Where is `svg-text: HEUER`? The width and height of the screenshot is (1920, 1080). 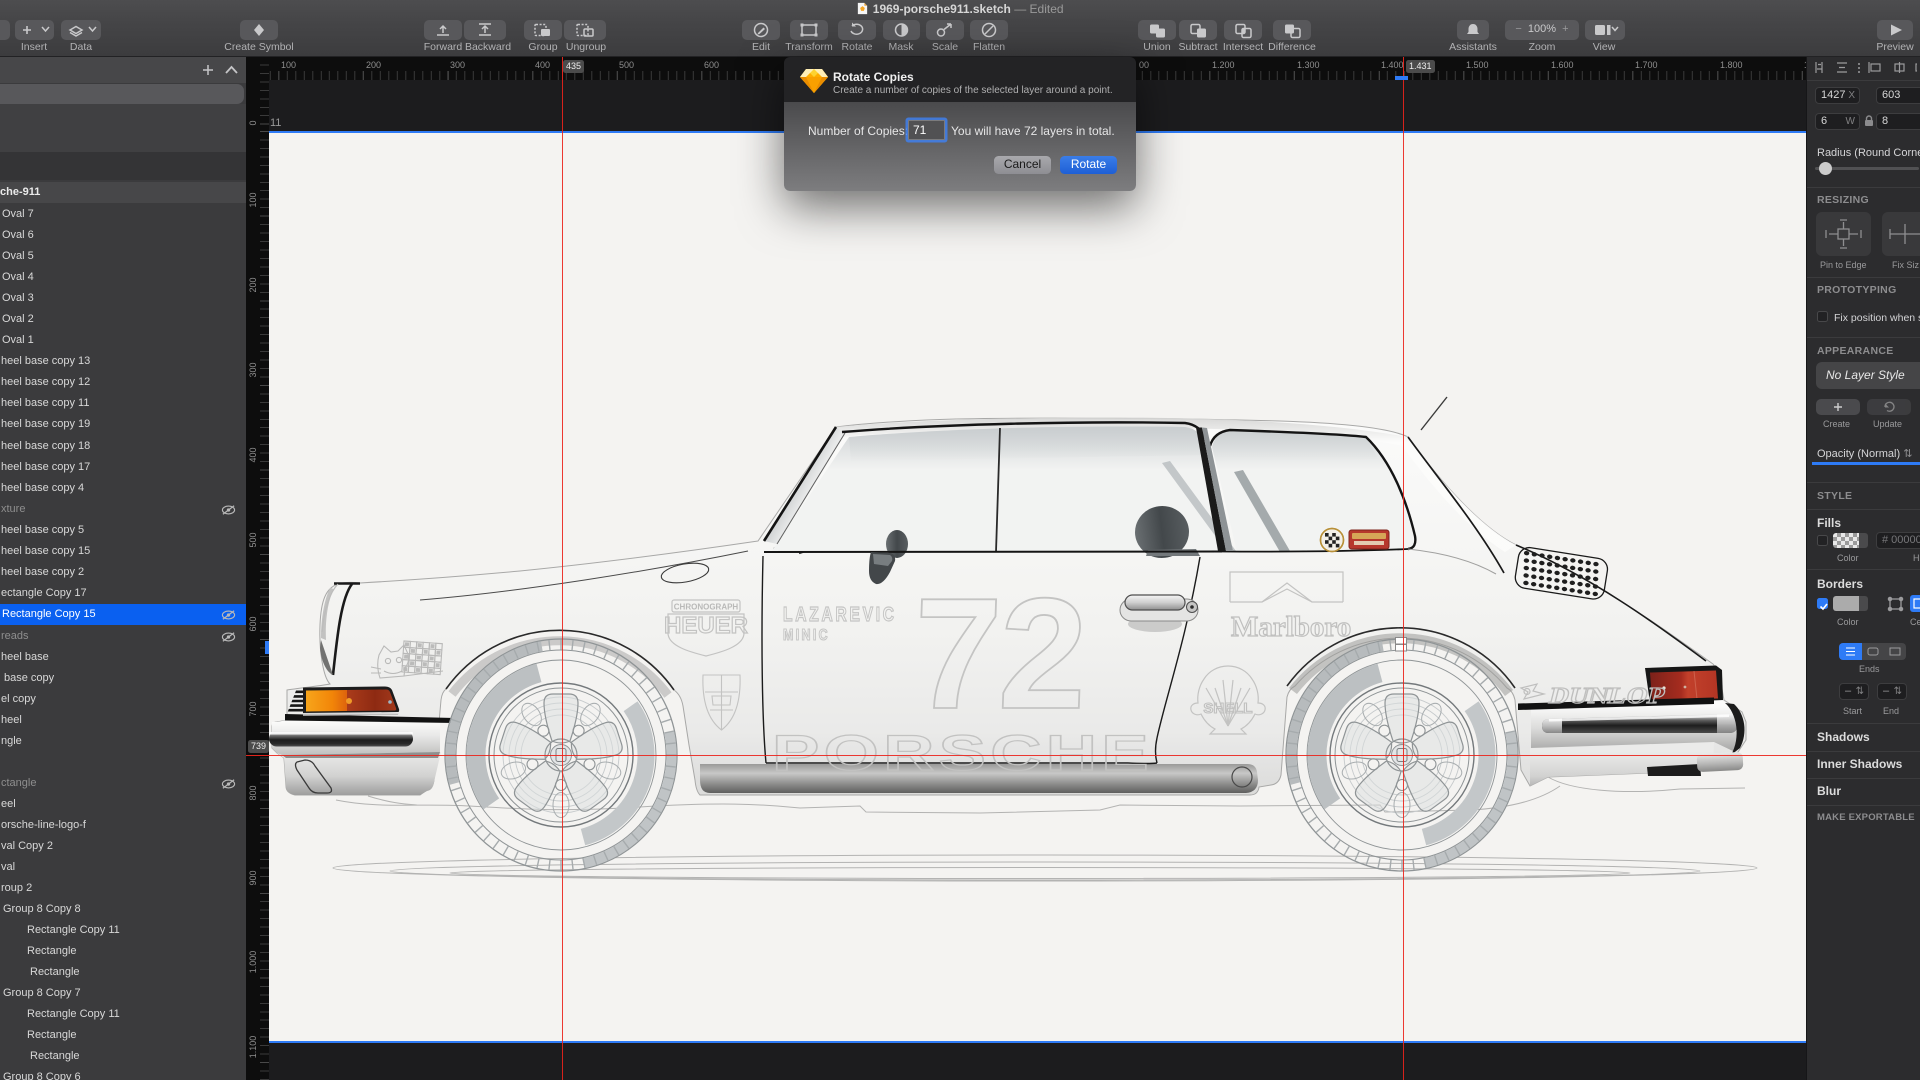
svg-text: HEUER is located at coordinates (706, 625).